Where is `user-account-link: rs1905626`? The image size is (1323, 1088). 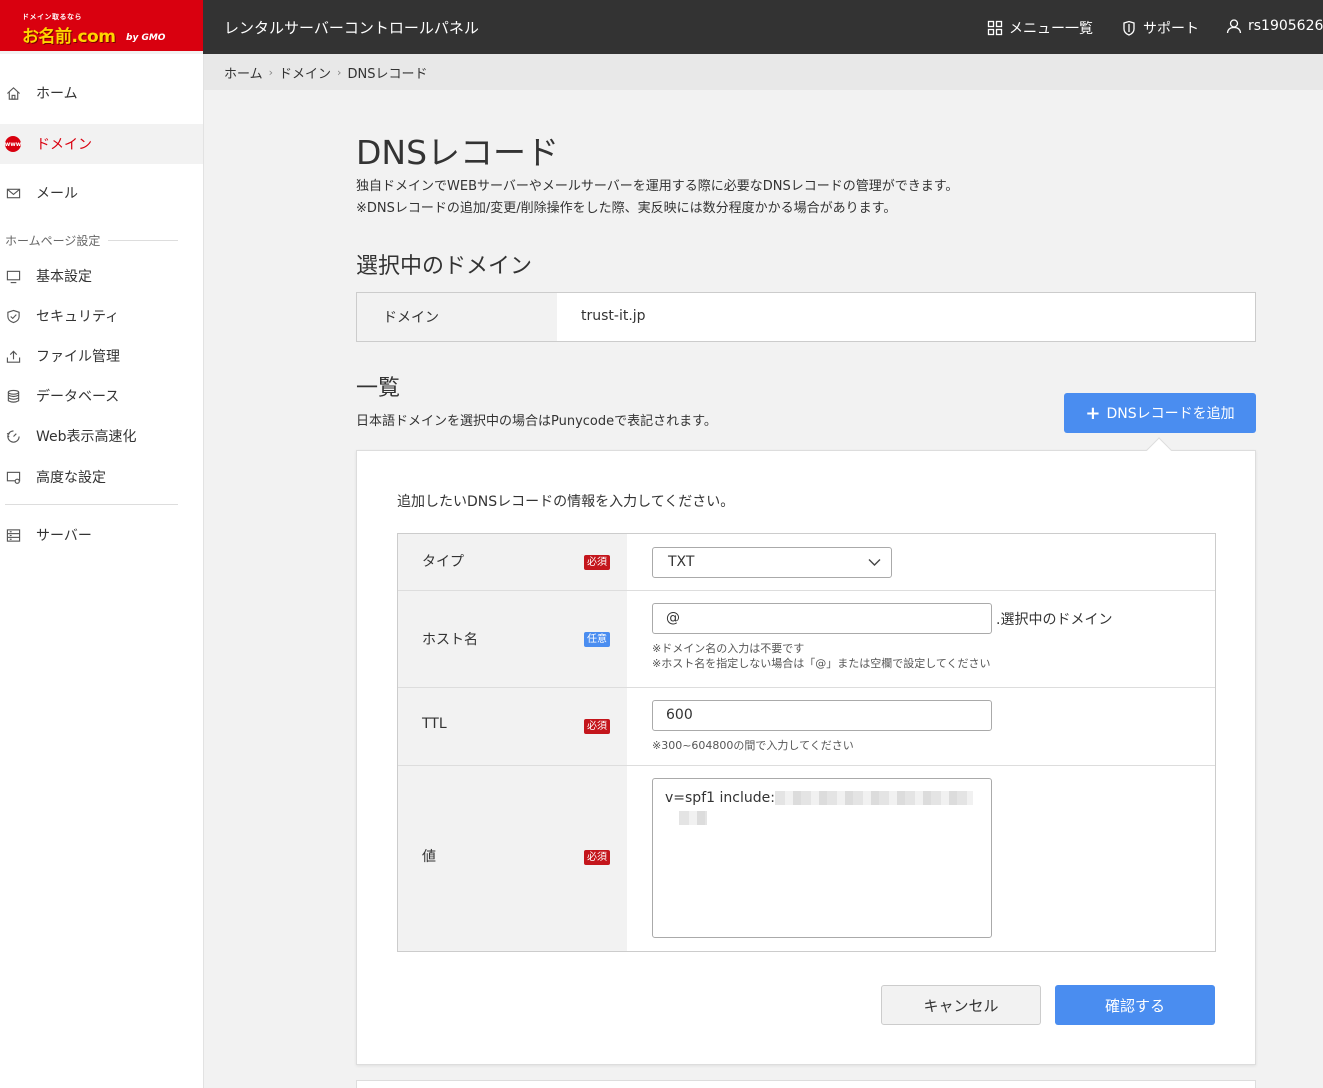
user-account-link: rs1905626 is located at coordinates (1274, 26).